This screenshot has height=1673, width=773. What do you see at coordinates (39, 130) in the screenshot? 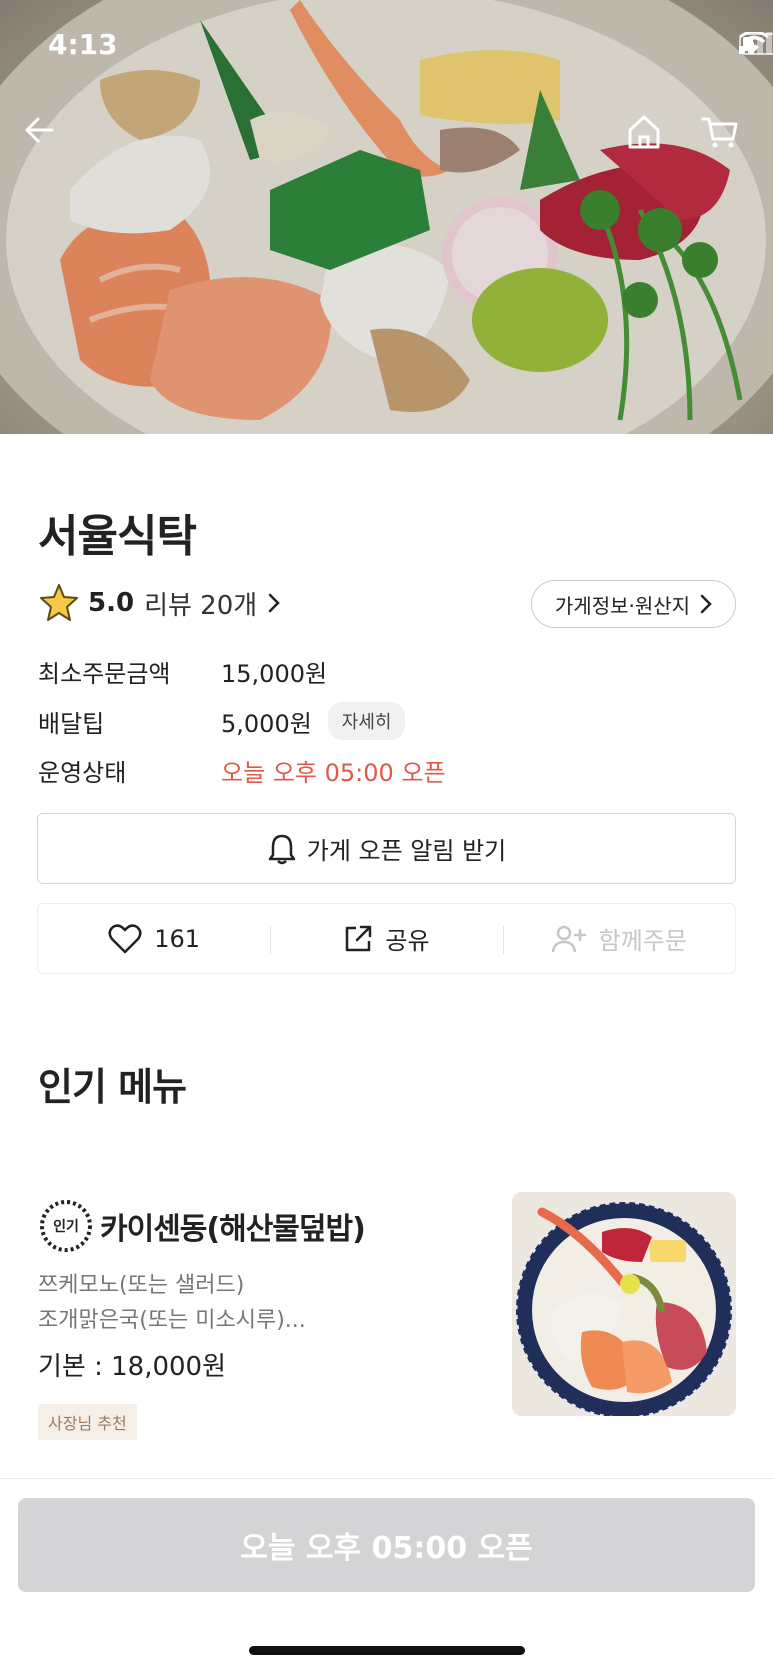
I see `back-arrow-icon` at bounding box center [39, 130].